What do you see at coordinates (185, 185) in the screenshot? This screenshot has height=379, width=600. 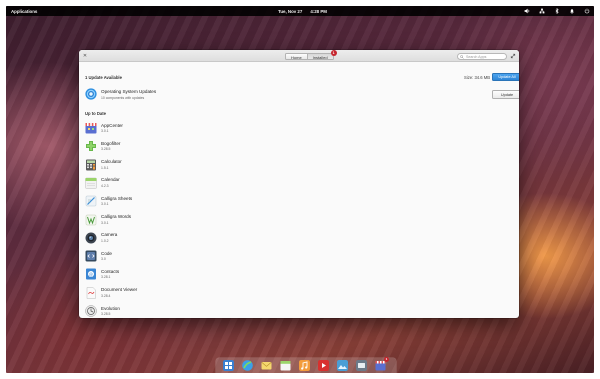 I see `list-item: Calendar 4.2.3` at bounding box center [185, 185].